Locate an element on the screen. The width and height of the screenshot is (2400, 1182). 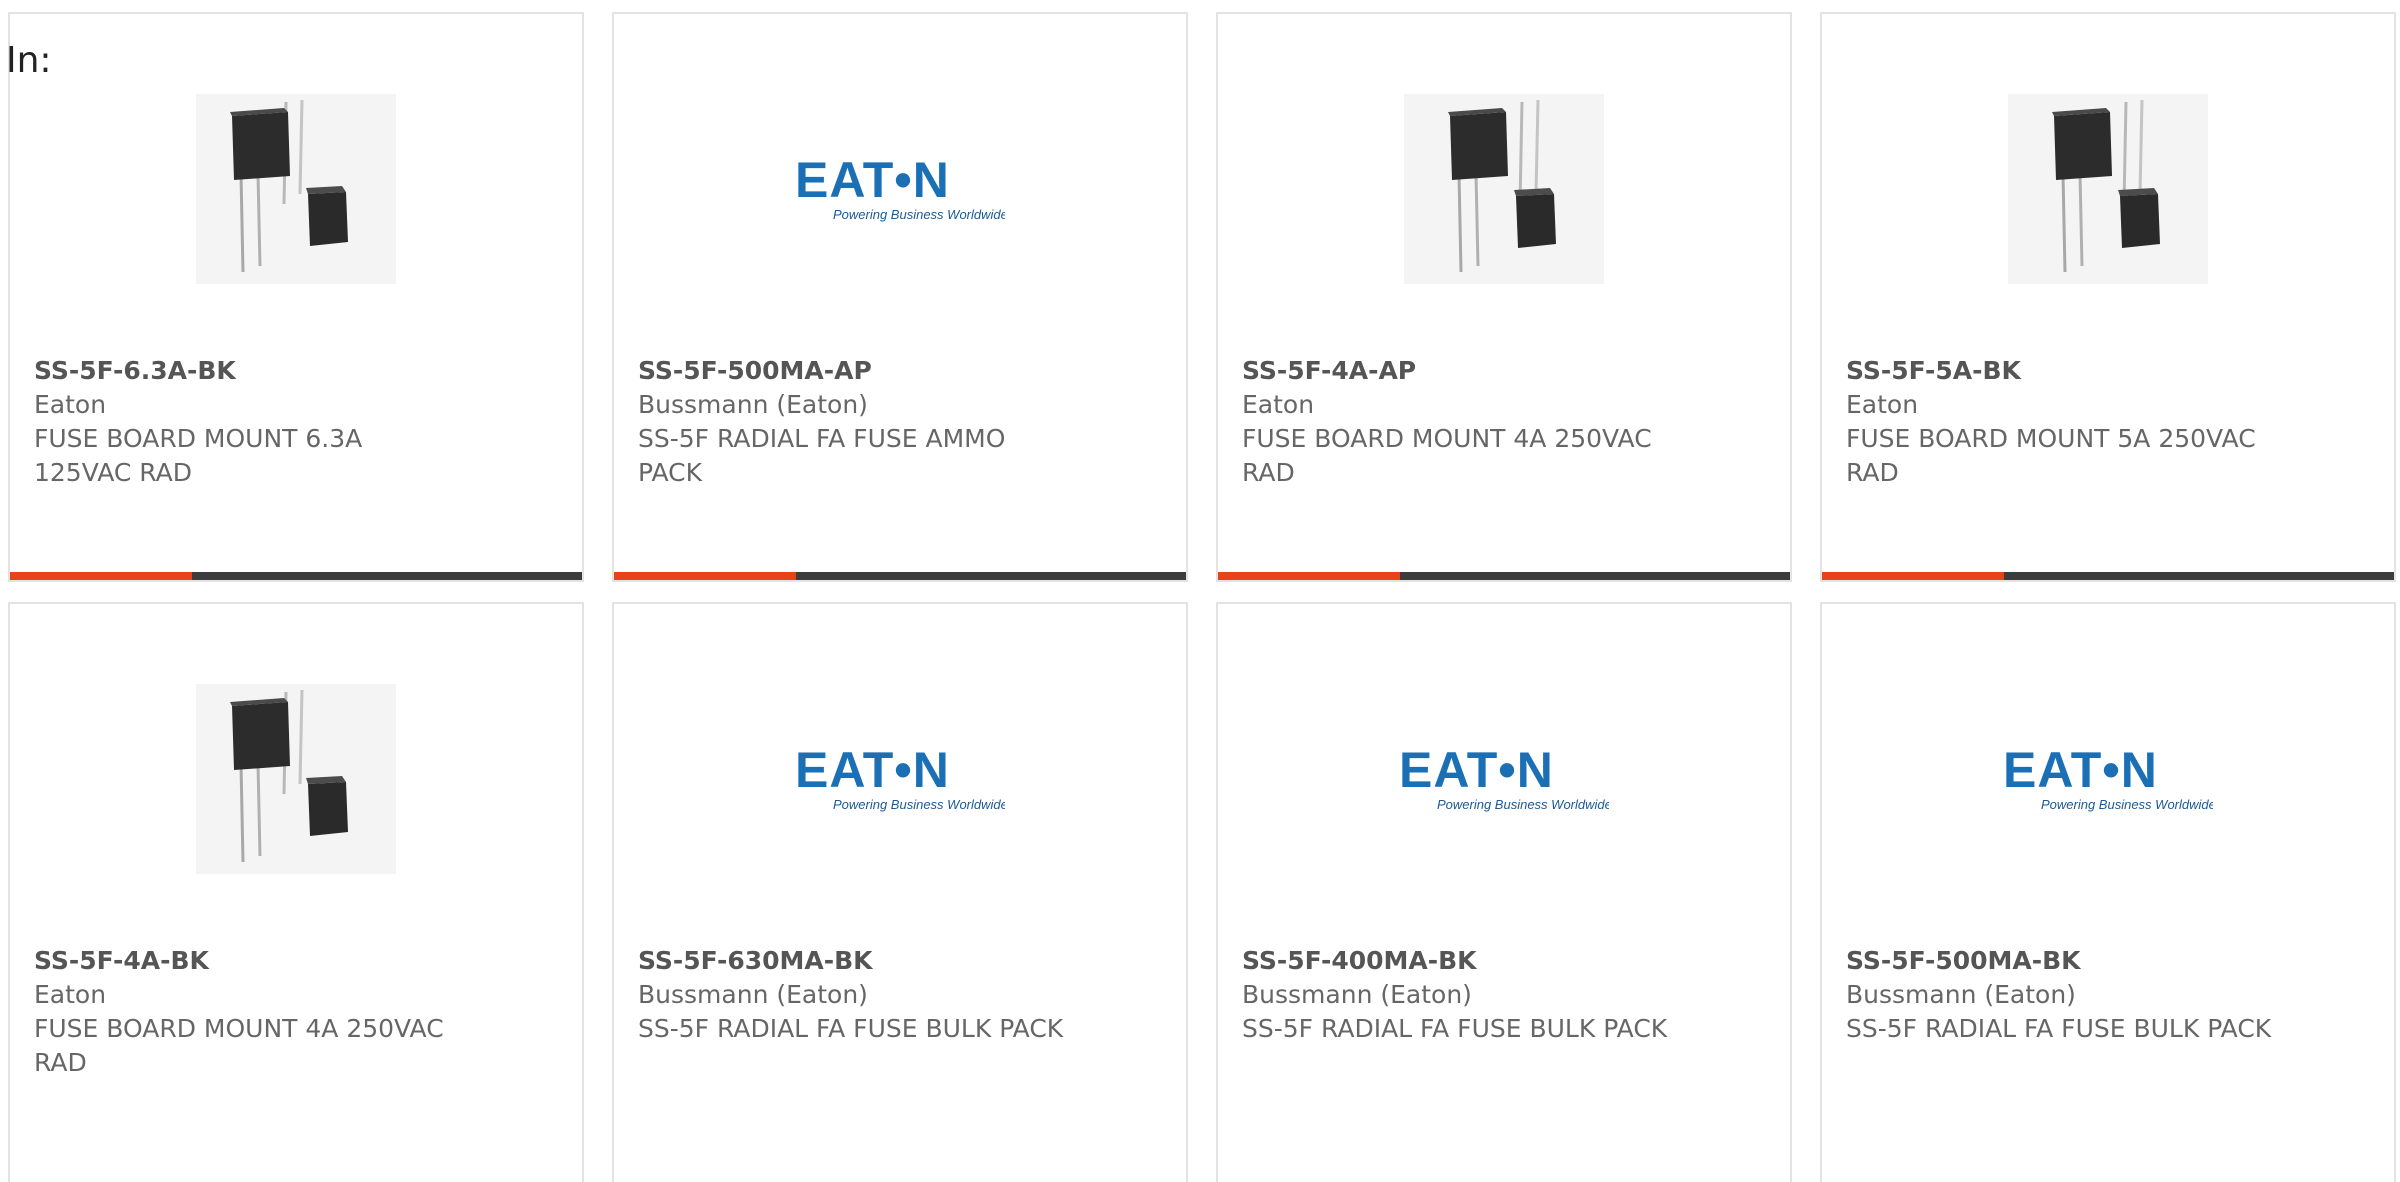
part-number: SS-5F-500MA-BK is located at coordinates (2060, 961).